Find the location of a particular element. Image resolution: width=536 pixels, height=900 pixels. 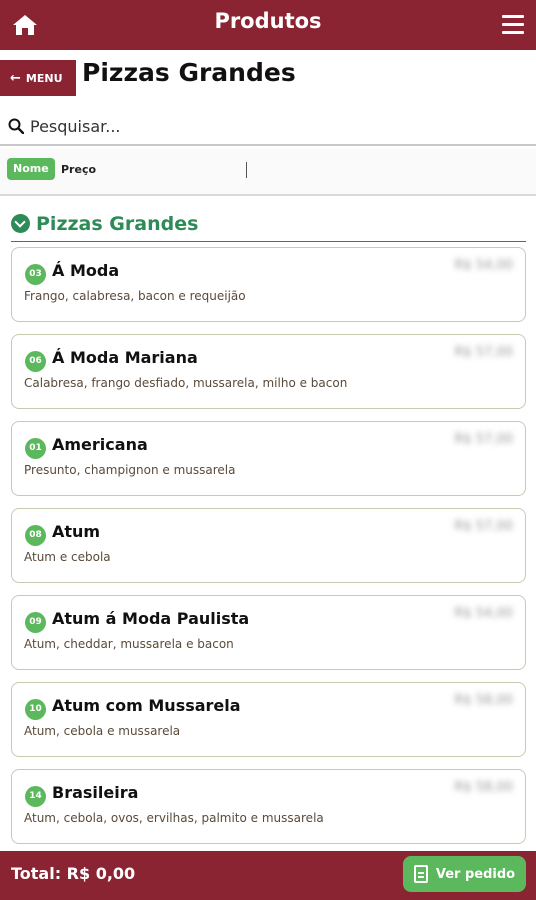

sort-options: Nome Preço is located at coordinates (268, 172).